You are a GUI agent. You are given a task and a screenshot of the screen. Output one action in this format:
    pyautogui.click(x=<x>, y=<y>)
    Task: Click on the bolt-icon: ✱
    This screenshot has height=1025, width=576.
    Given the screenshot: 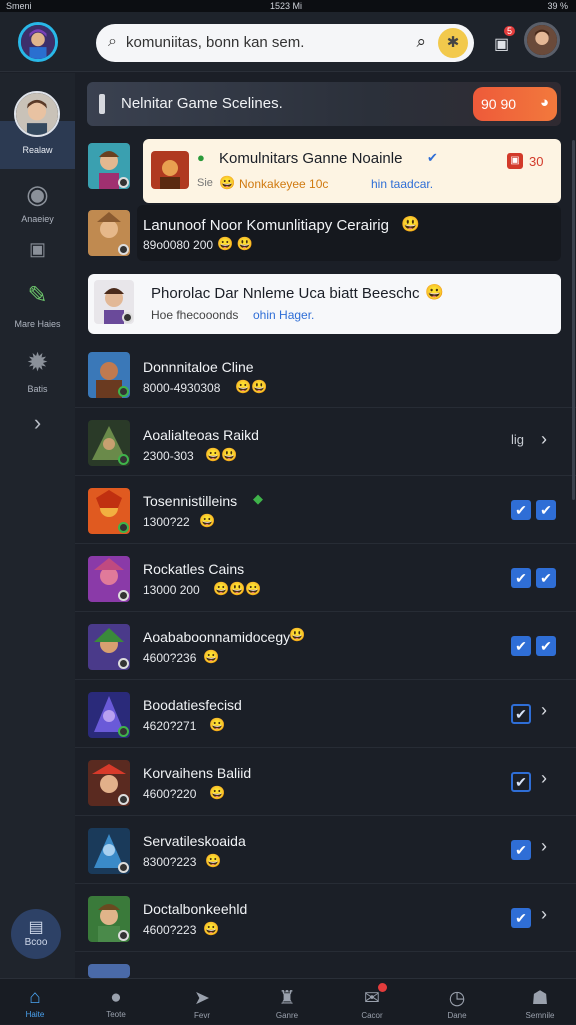 What is the action you would take?
    pyautogui.click(x=453, y=43)
    